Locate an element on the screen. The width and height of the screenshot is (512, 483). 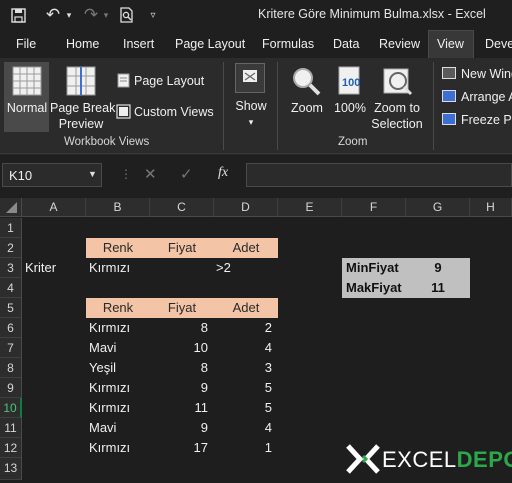
formula-input is located at coordinates (379, 175).